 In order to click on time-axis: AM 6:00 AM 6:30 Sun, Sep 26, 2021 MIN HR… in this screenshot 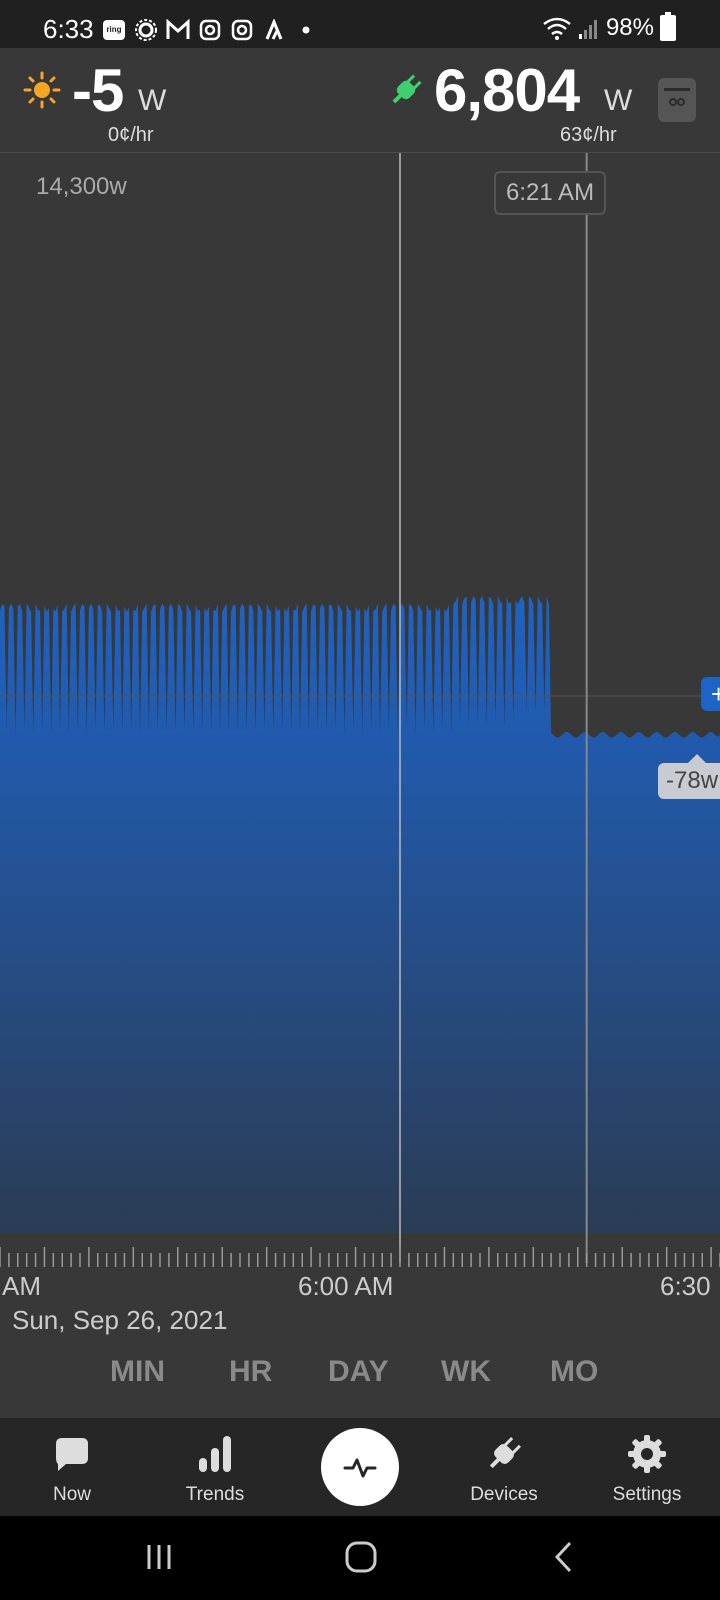, I will do `click(360, 1332)`.